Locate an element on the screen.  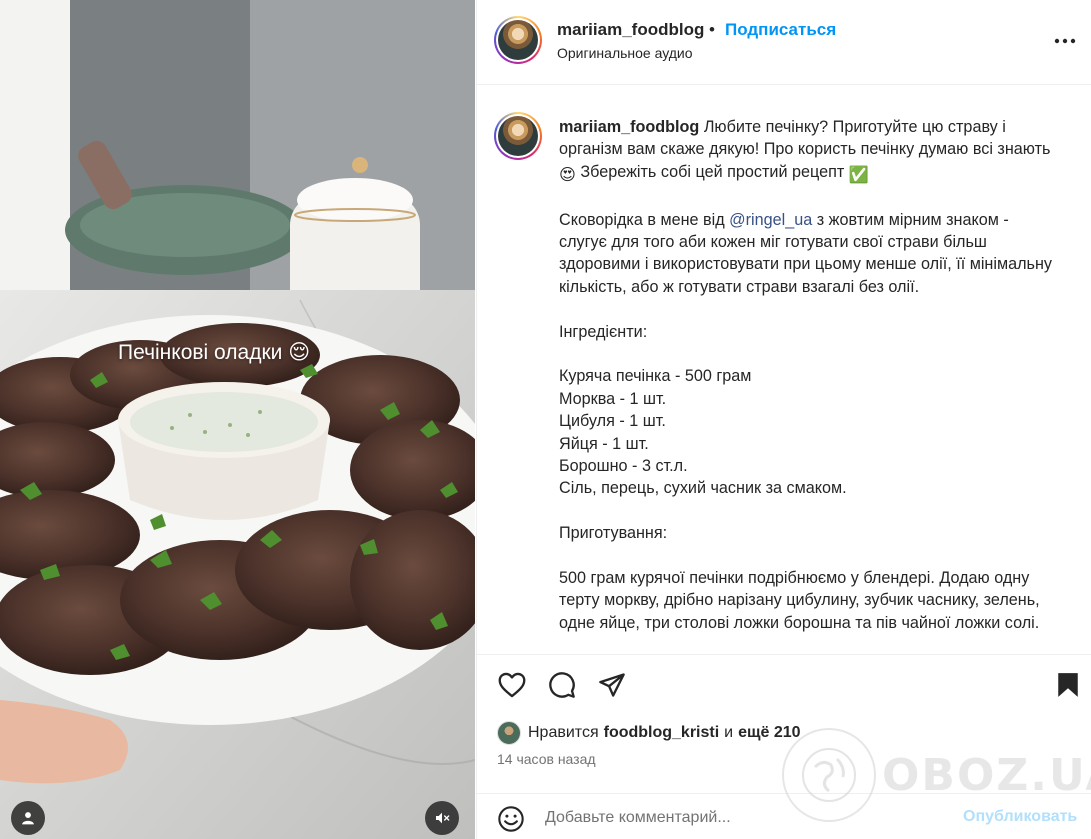
ingredient-item: Сіль, перець, сухий часник за смаком. is located at coordinates (703, 488).